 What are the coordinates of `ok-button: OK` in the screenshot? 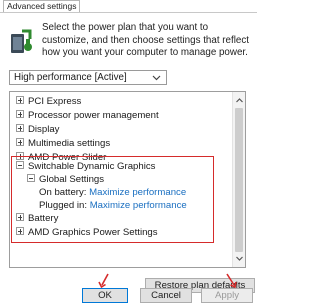 It's located at (105, 295).